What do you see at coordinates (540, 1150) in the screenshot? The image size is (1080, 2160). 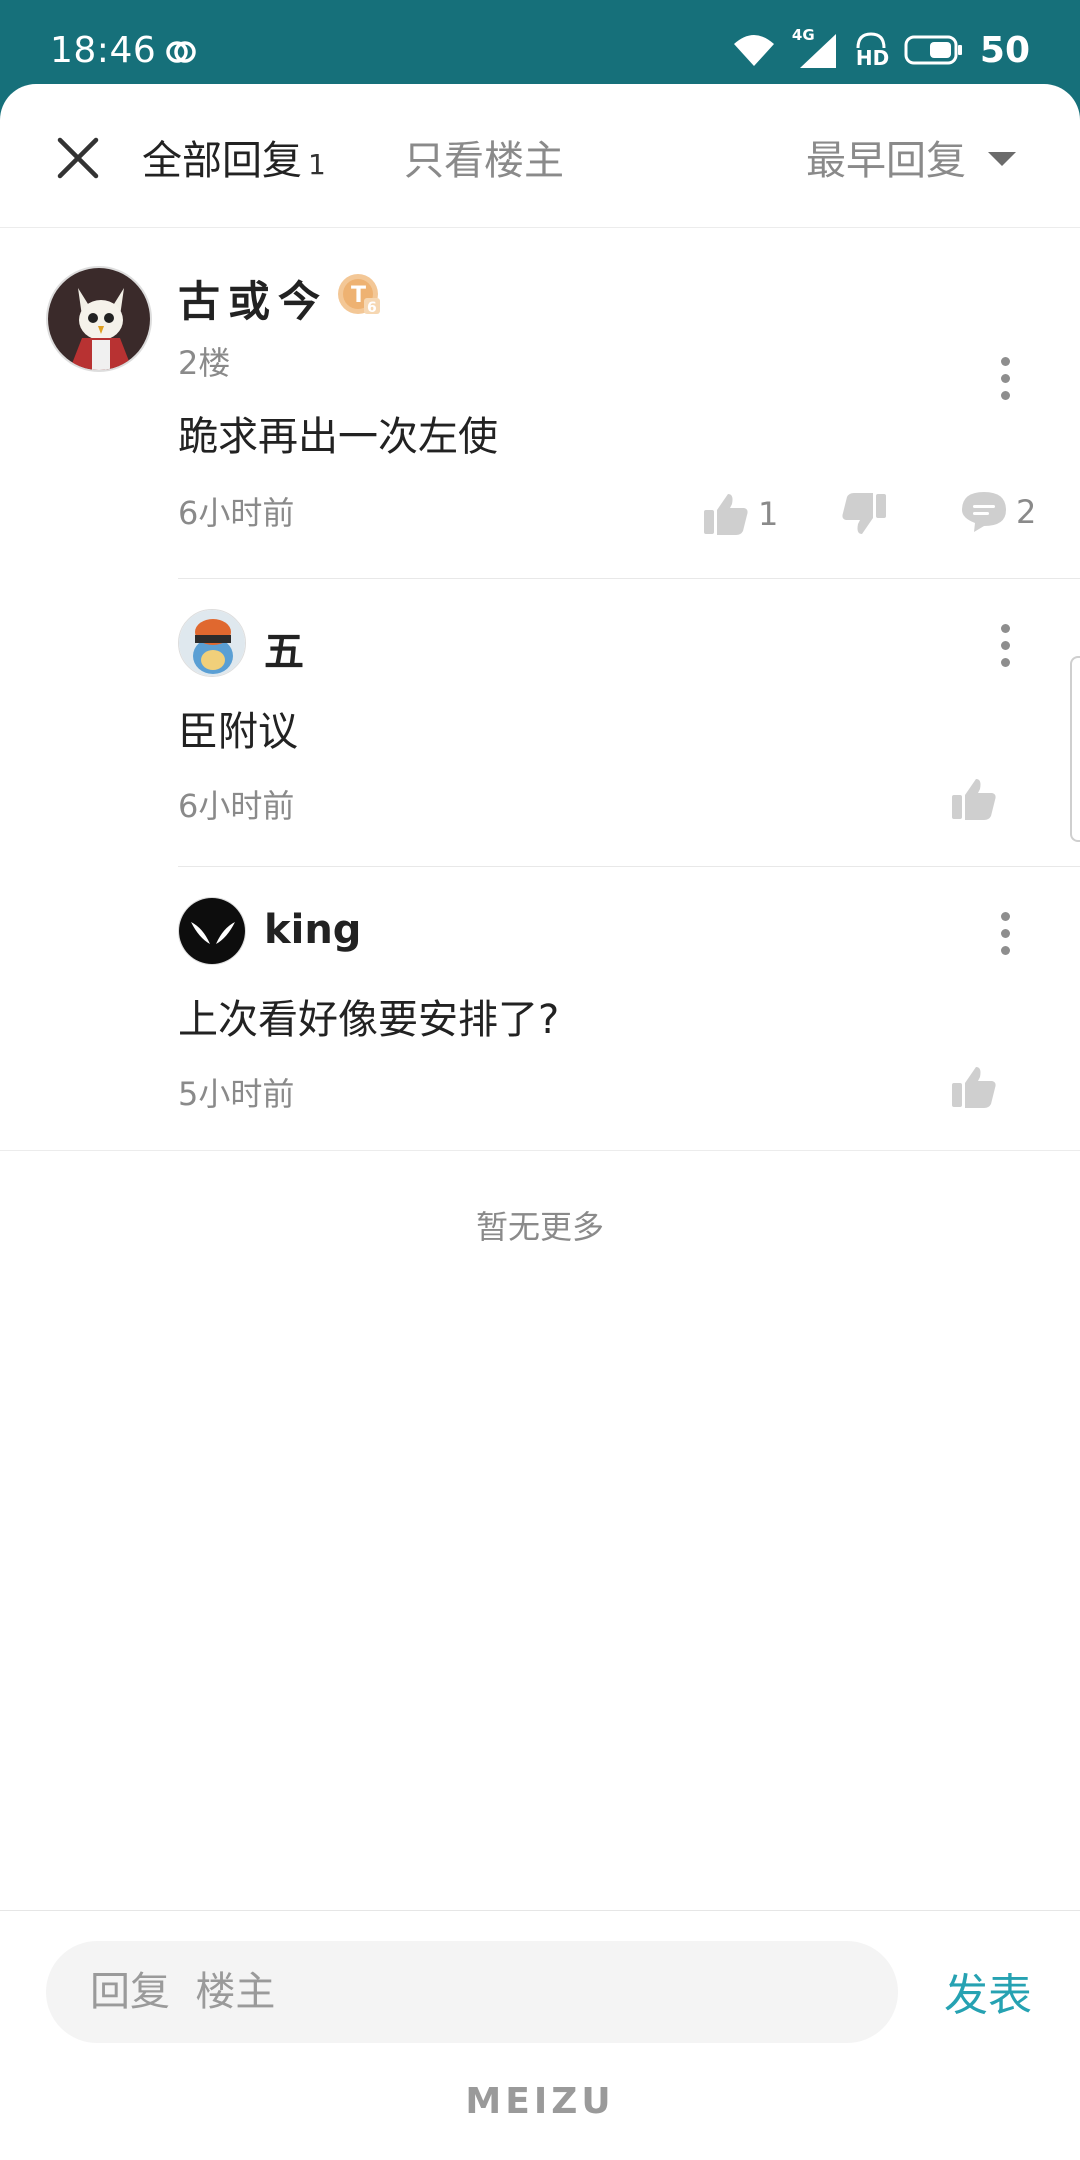 I see `list-end-divider` at bounding box center [540, 1150].